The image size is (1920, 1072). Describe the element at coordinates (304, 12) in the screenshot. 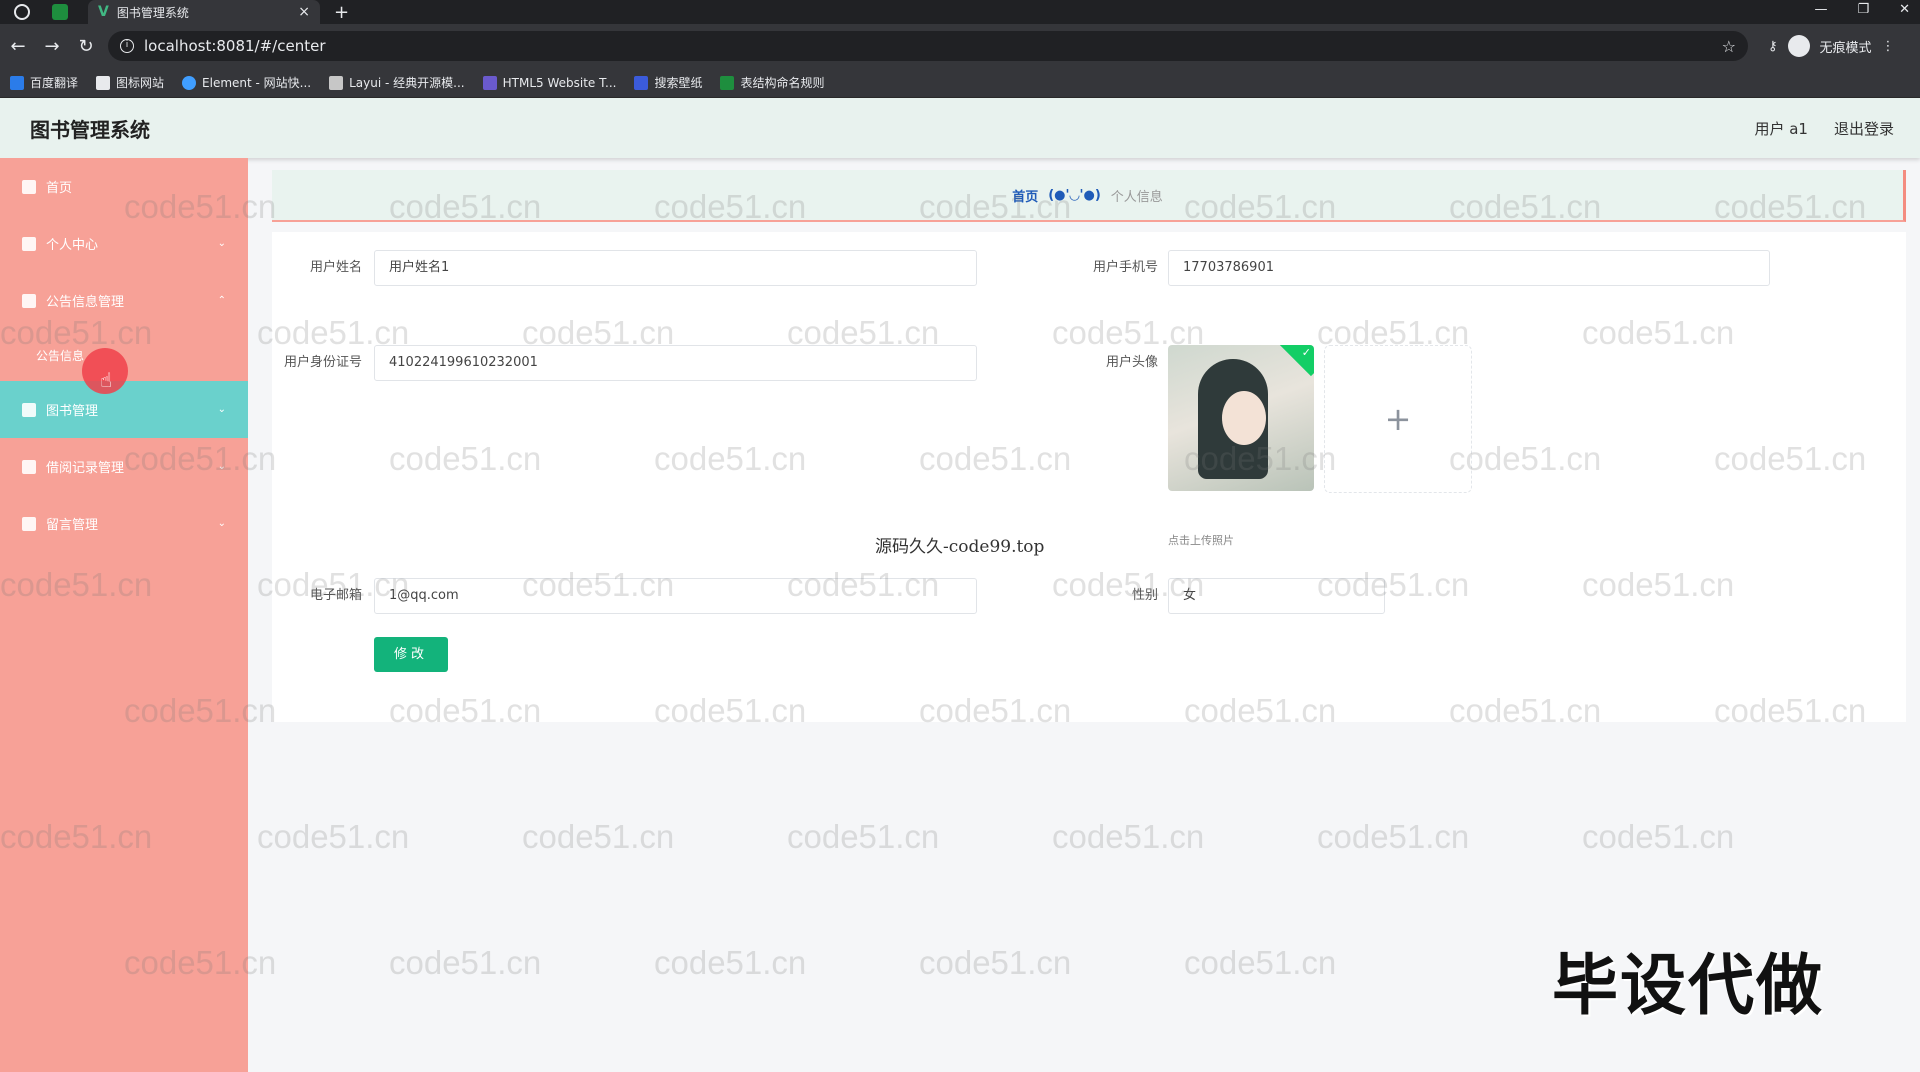

I see `tab-close-icon: ×` at that location.